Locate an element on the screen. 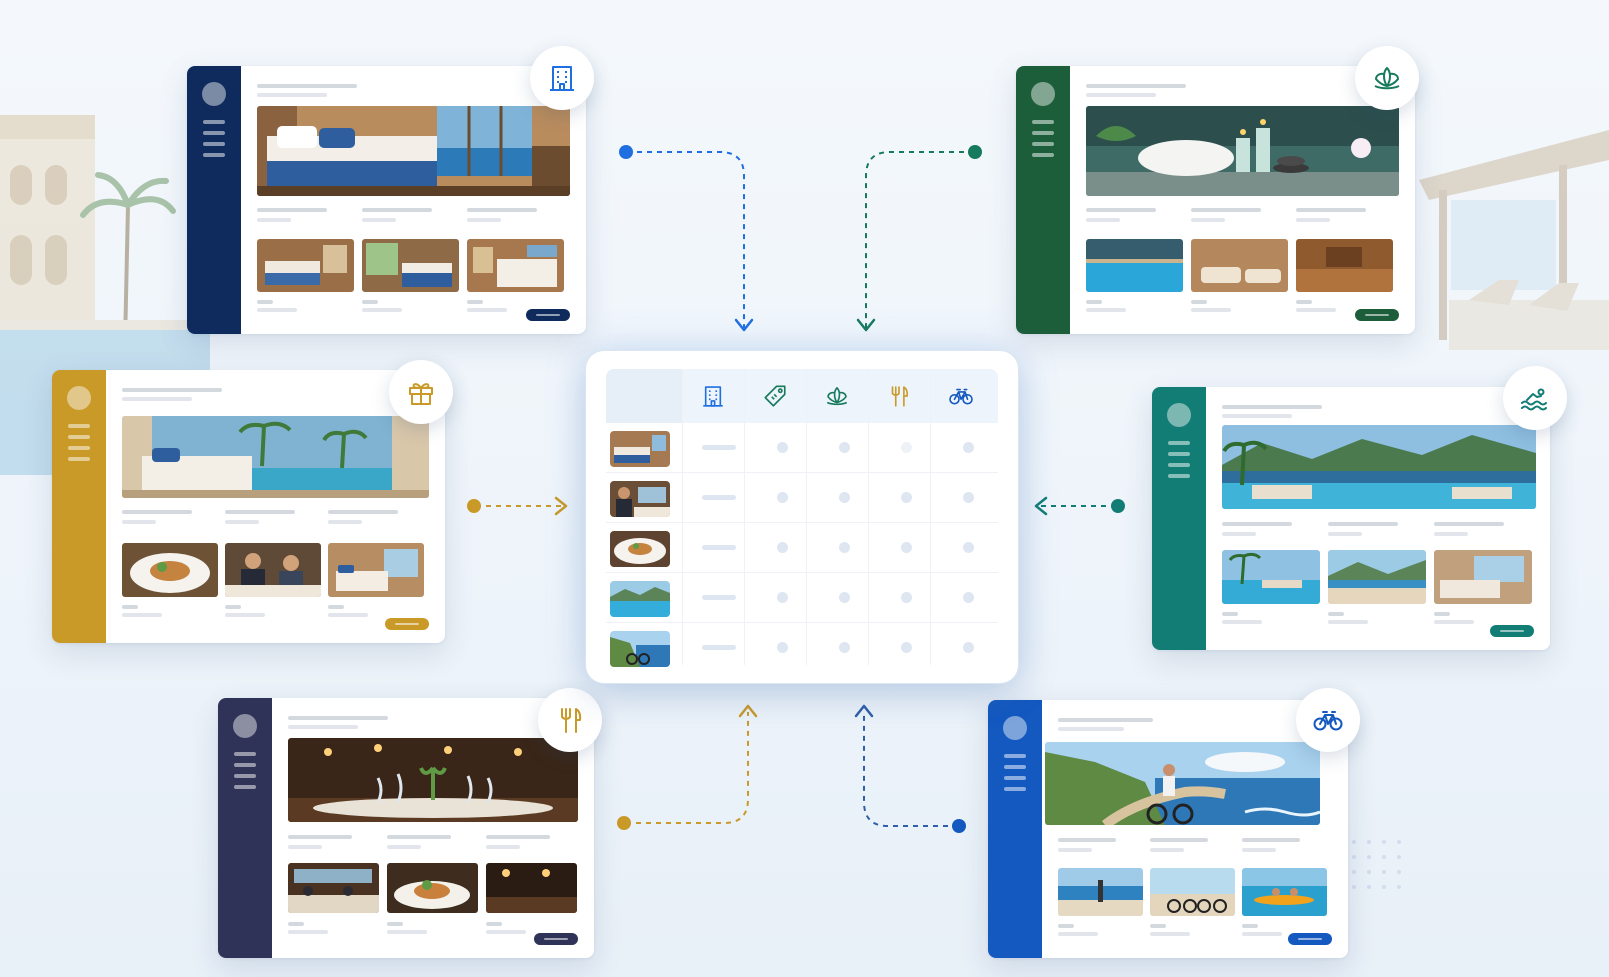 The height and width of the screenshot is (977, 1609). sauna-thumb is located at coordinates (1344, 265).